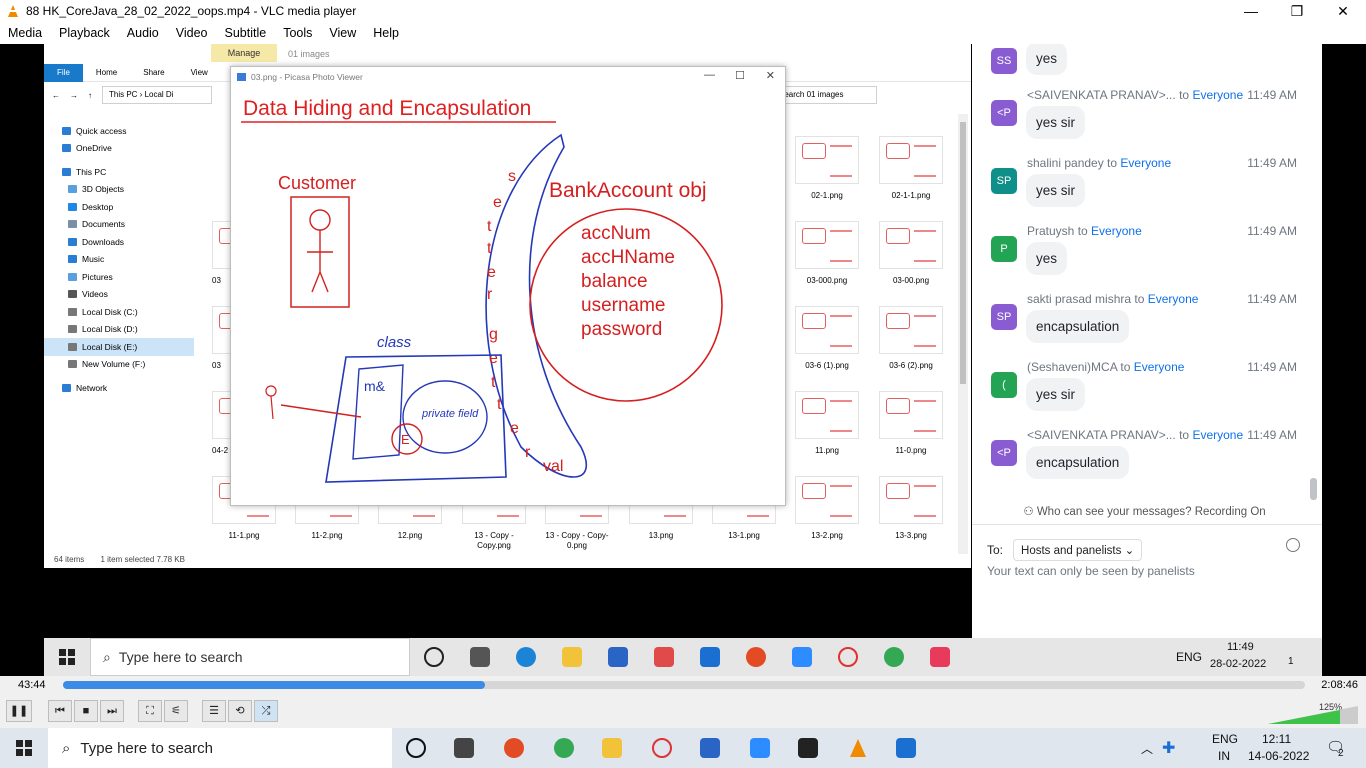 The width and height of the screenshot is (1366, 768). I want to click on volume-slider, so click(1313, 715).